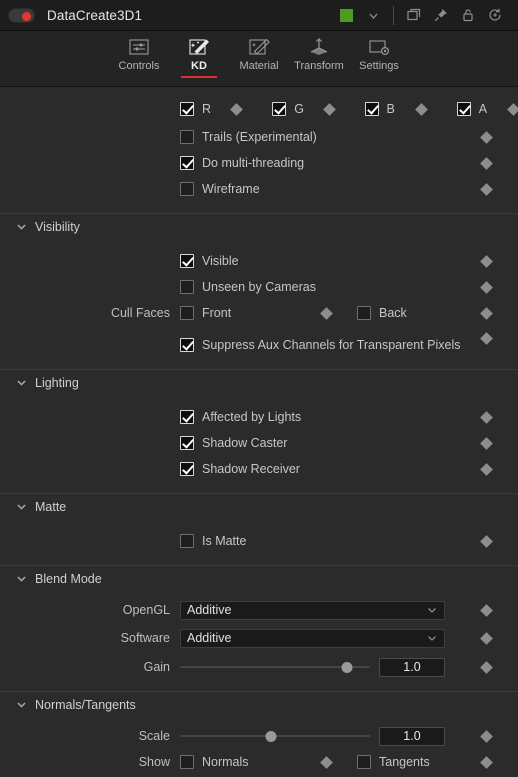 The image size is (518, 777). Describe the element at coordinates (259, 226) in the screenshot. I see `section-header-visibility: Visibility` at that location.